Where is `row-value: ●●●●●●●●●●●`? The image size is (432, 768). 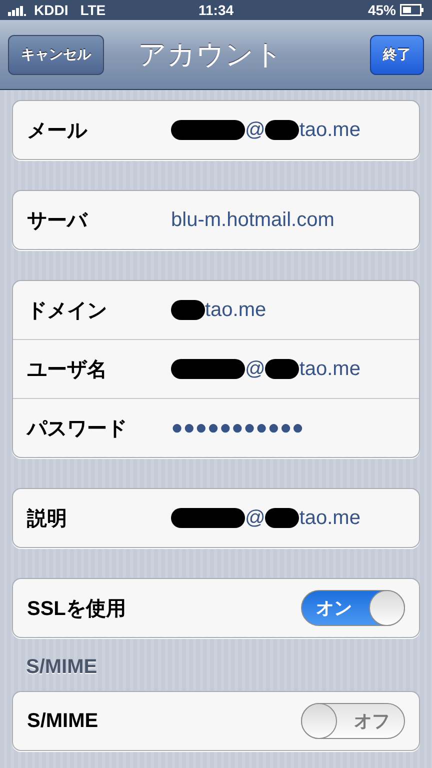 row-value: ●●●●●●●●●●● is located at coordinates (237, 428).